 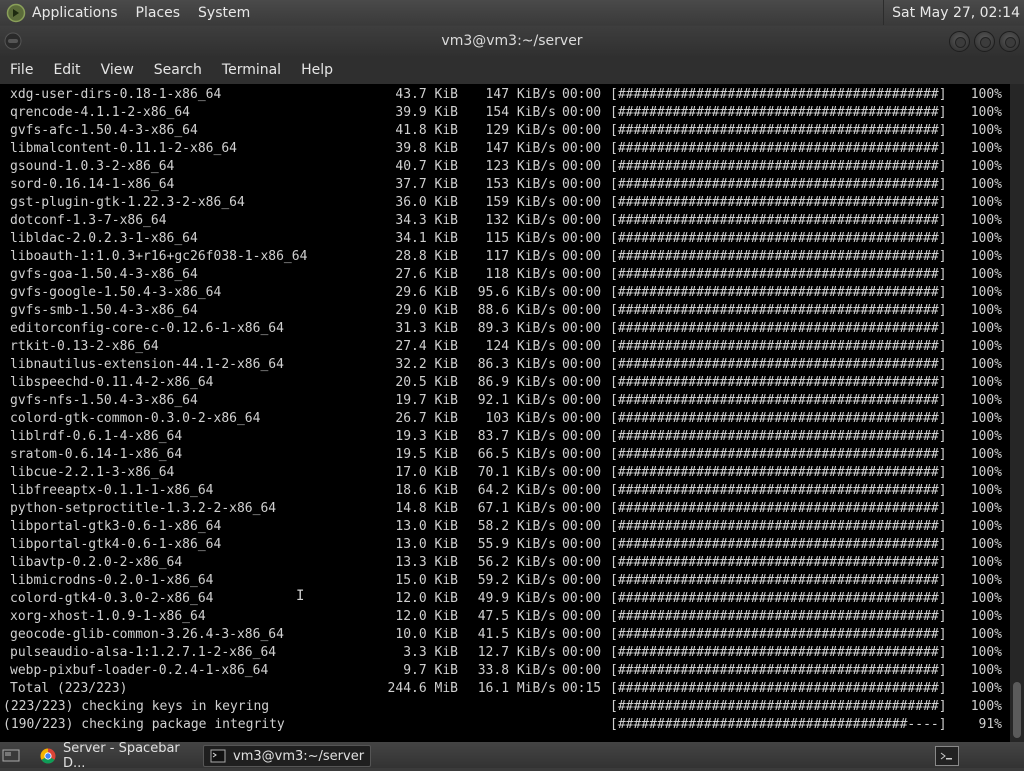 I want to click on package-name: dotconf-1.3-7-x86_64, so click(x=88, y=220).